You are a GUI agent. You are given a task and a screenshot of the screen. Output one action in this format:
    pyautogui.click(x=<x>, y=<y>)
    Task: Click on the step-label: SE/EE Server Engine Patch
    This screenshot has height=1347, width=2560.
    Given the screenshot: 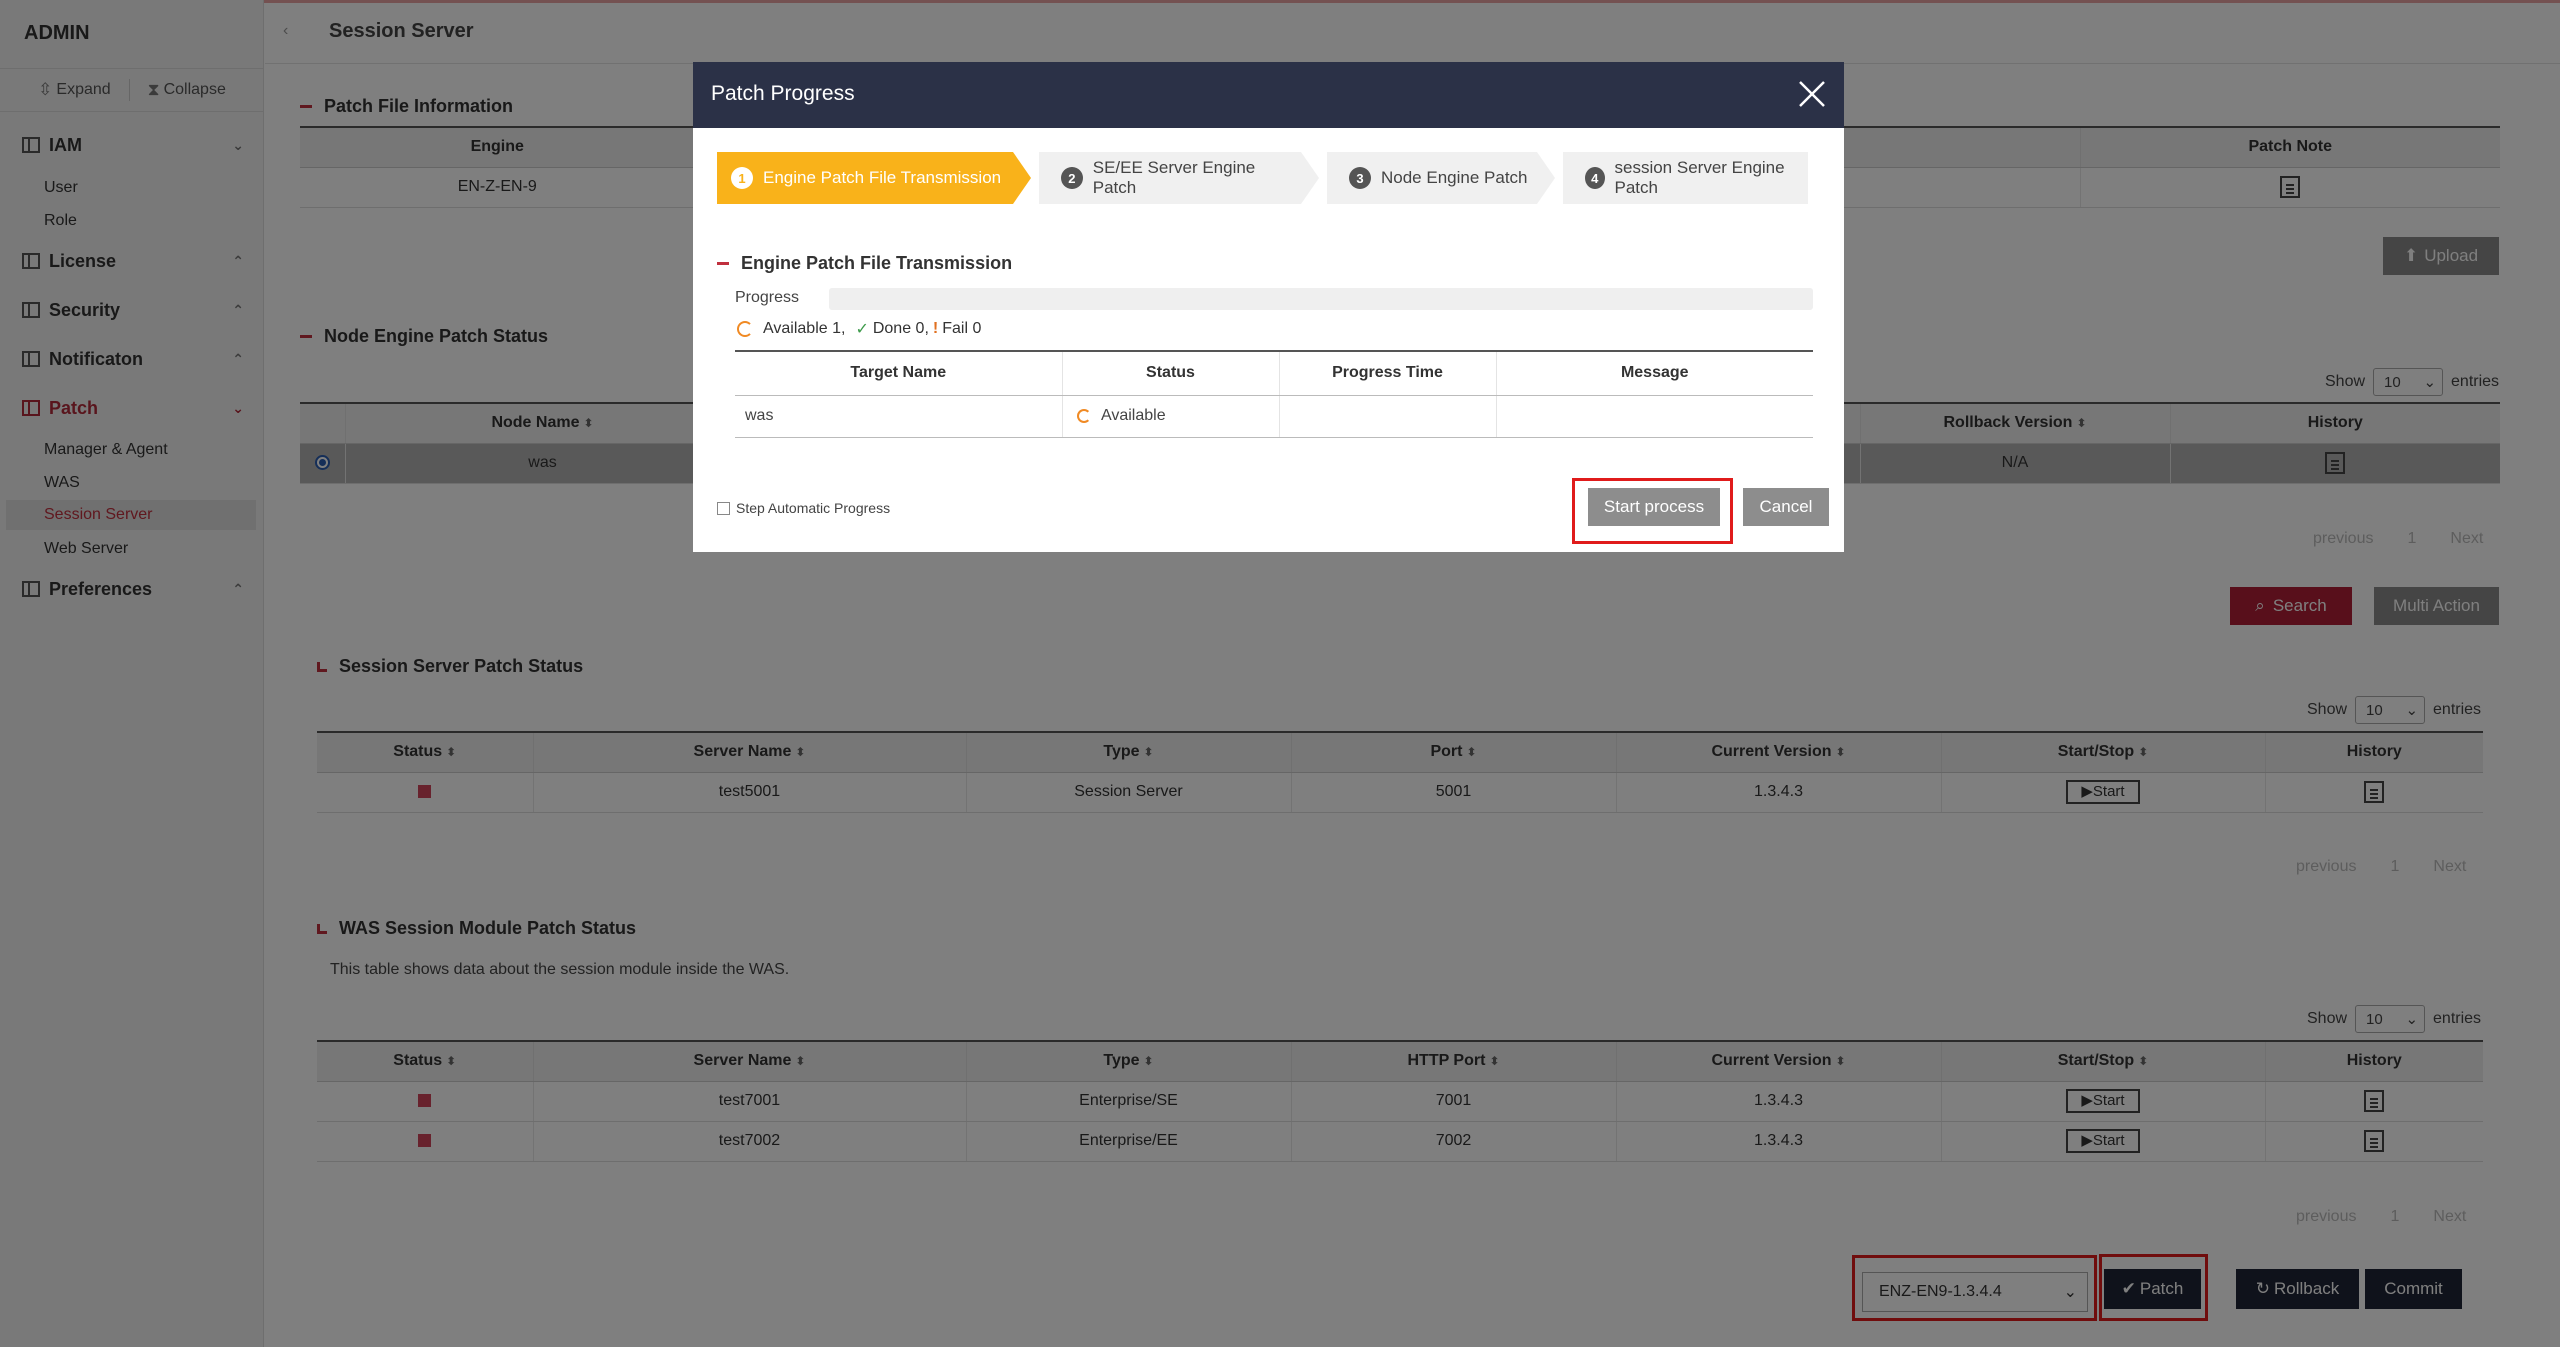 What is the action you would take?
    pyautogui.click(x=1174, y=177)
    